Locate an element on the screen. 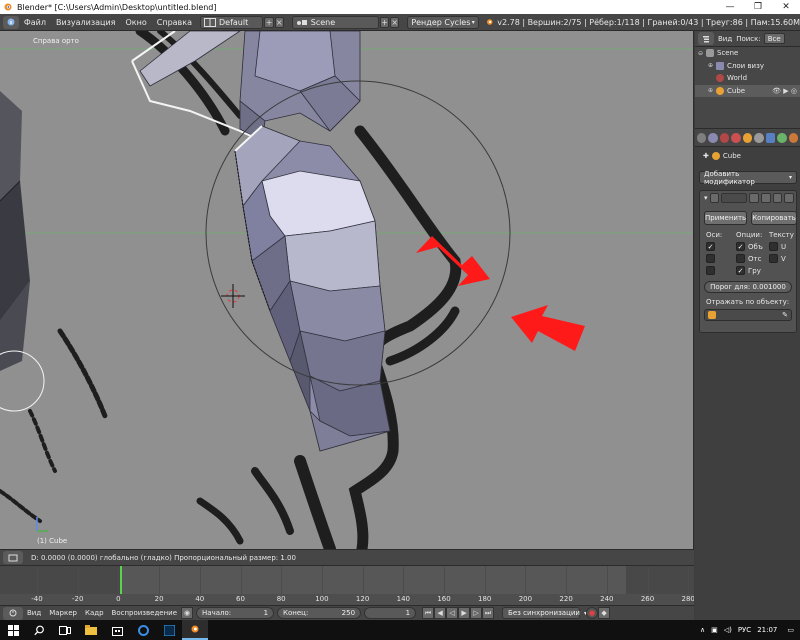 This screenshot has height=640, width=800. store-icon is located at coordinates (117, 630).